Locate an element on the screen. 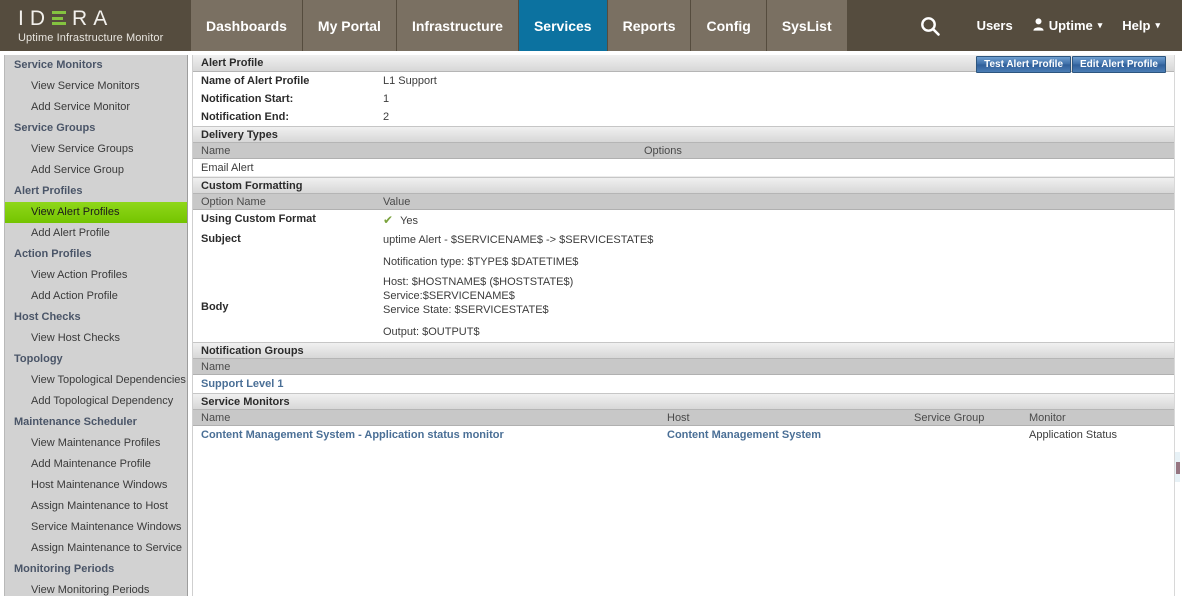  right-edge-widget-marker is located at coordinates (1178, 468).